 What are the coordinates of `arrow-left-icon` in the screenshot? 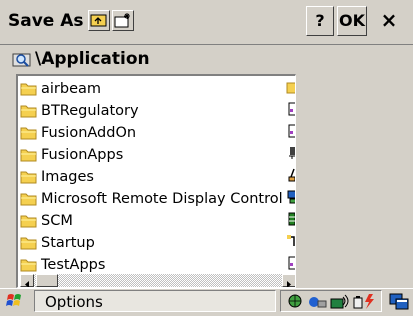 It's located at (27, 284).